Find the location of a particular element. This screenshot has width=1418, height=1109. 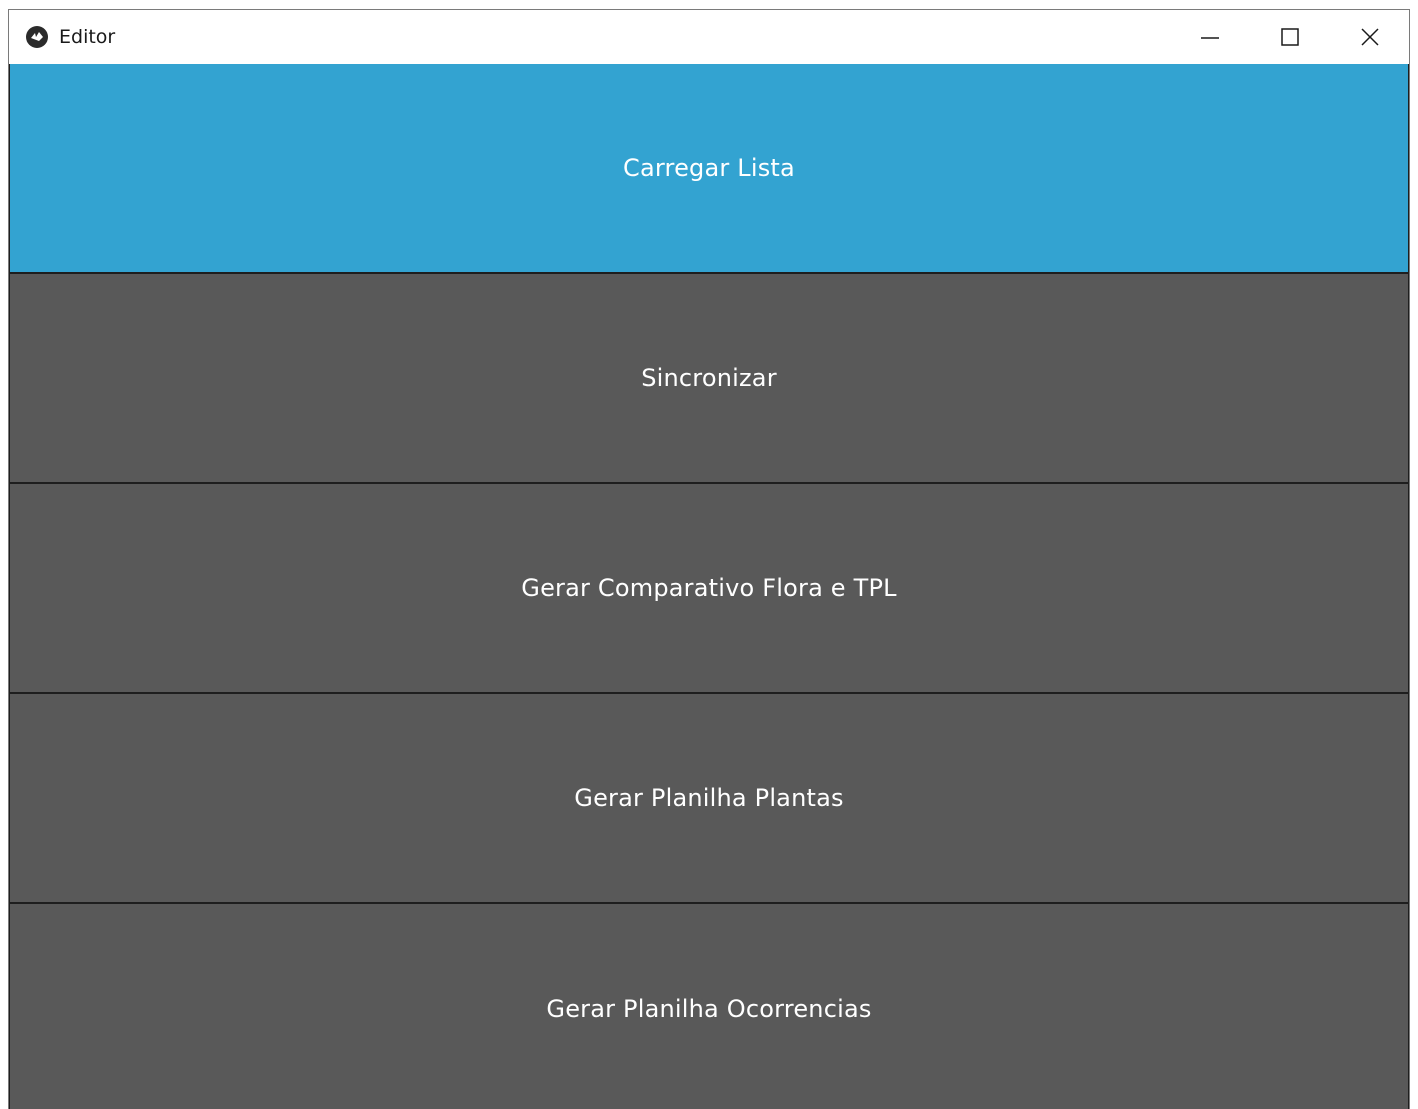

minimize-icon is located at coordinates (1210, 38).